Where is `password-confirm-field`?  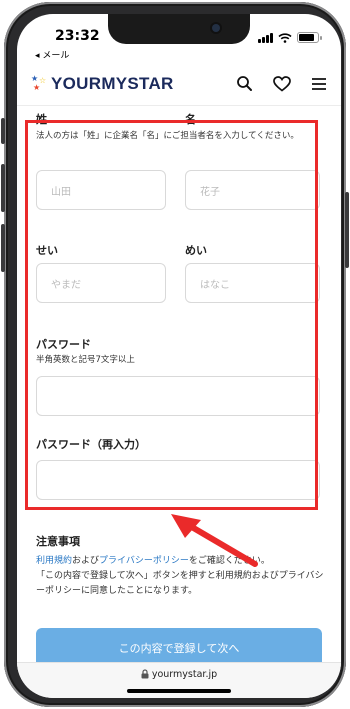
password-confirm-field is located at coordinates (178, 480).